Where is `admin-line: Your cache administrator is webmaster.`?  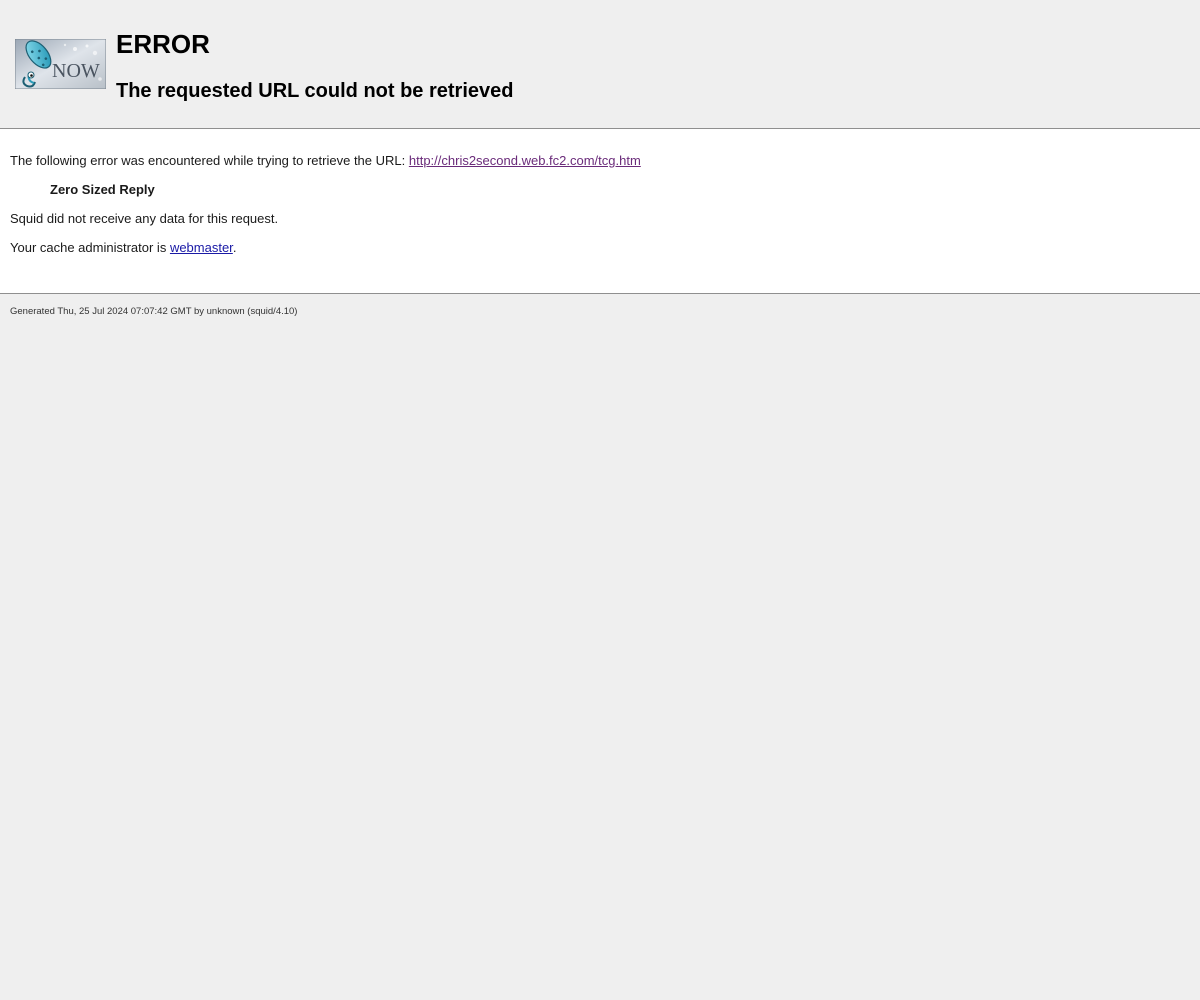 admin-line: Your cache administrator is webmaster. is located at coordinates (123, 248).